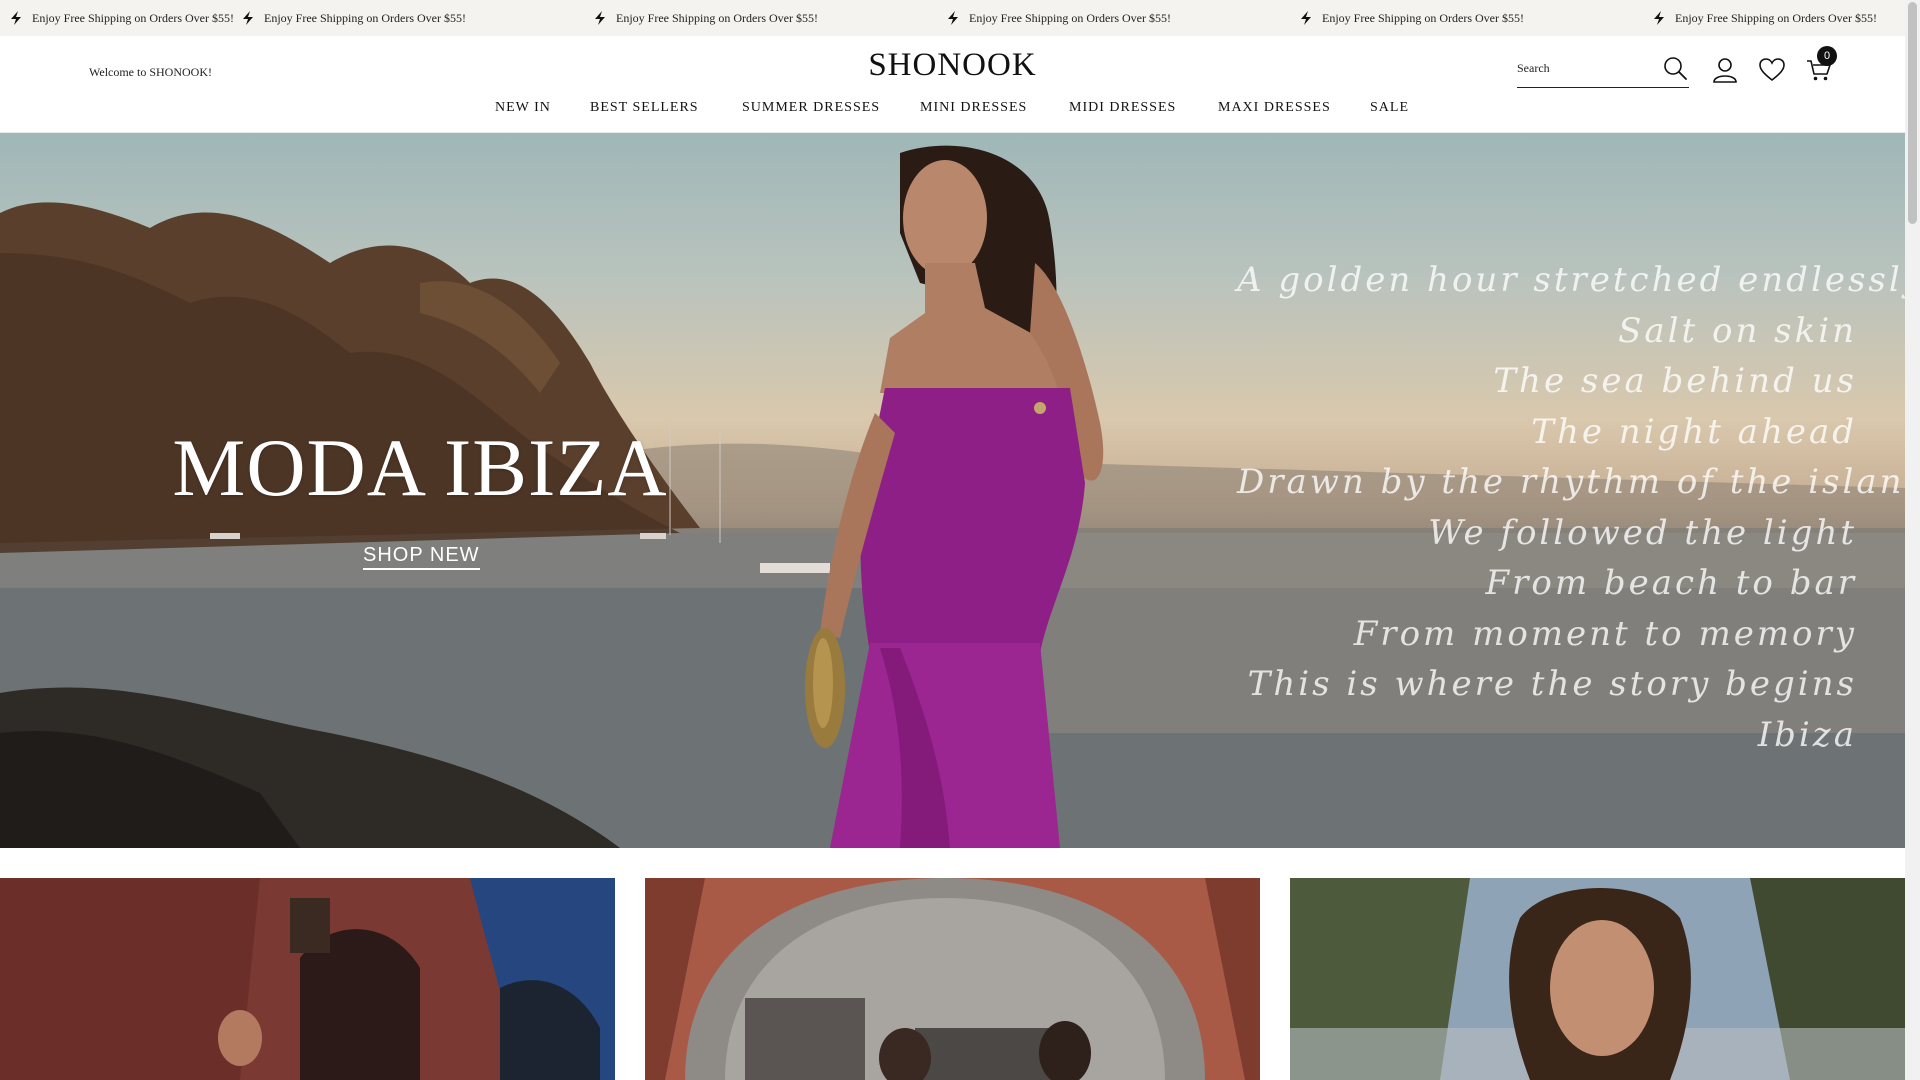 The image size is (1920, 1080). Describe the element at coordinates (644, 108) in the screenshot. I see `nav-item-best-sellers: BEST SELLERS` at that location.